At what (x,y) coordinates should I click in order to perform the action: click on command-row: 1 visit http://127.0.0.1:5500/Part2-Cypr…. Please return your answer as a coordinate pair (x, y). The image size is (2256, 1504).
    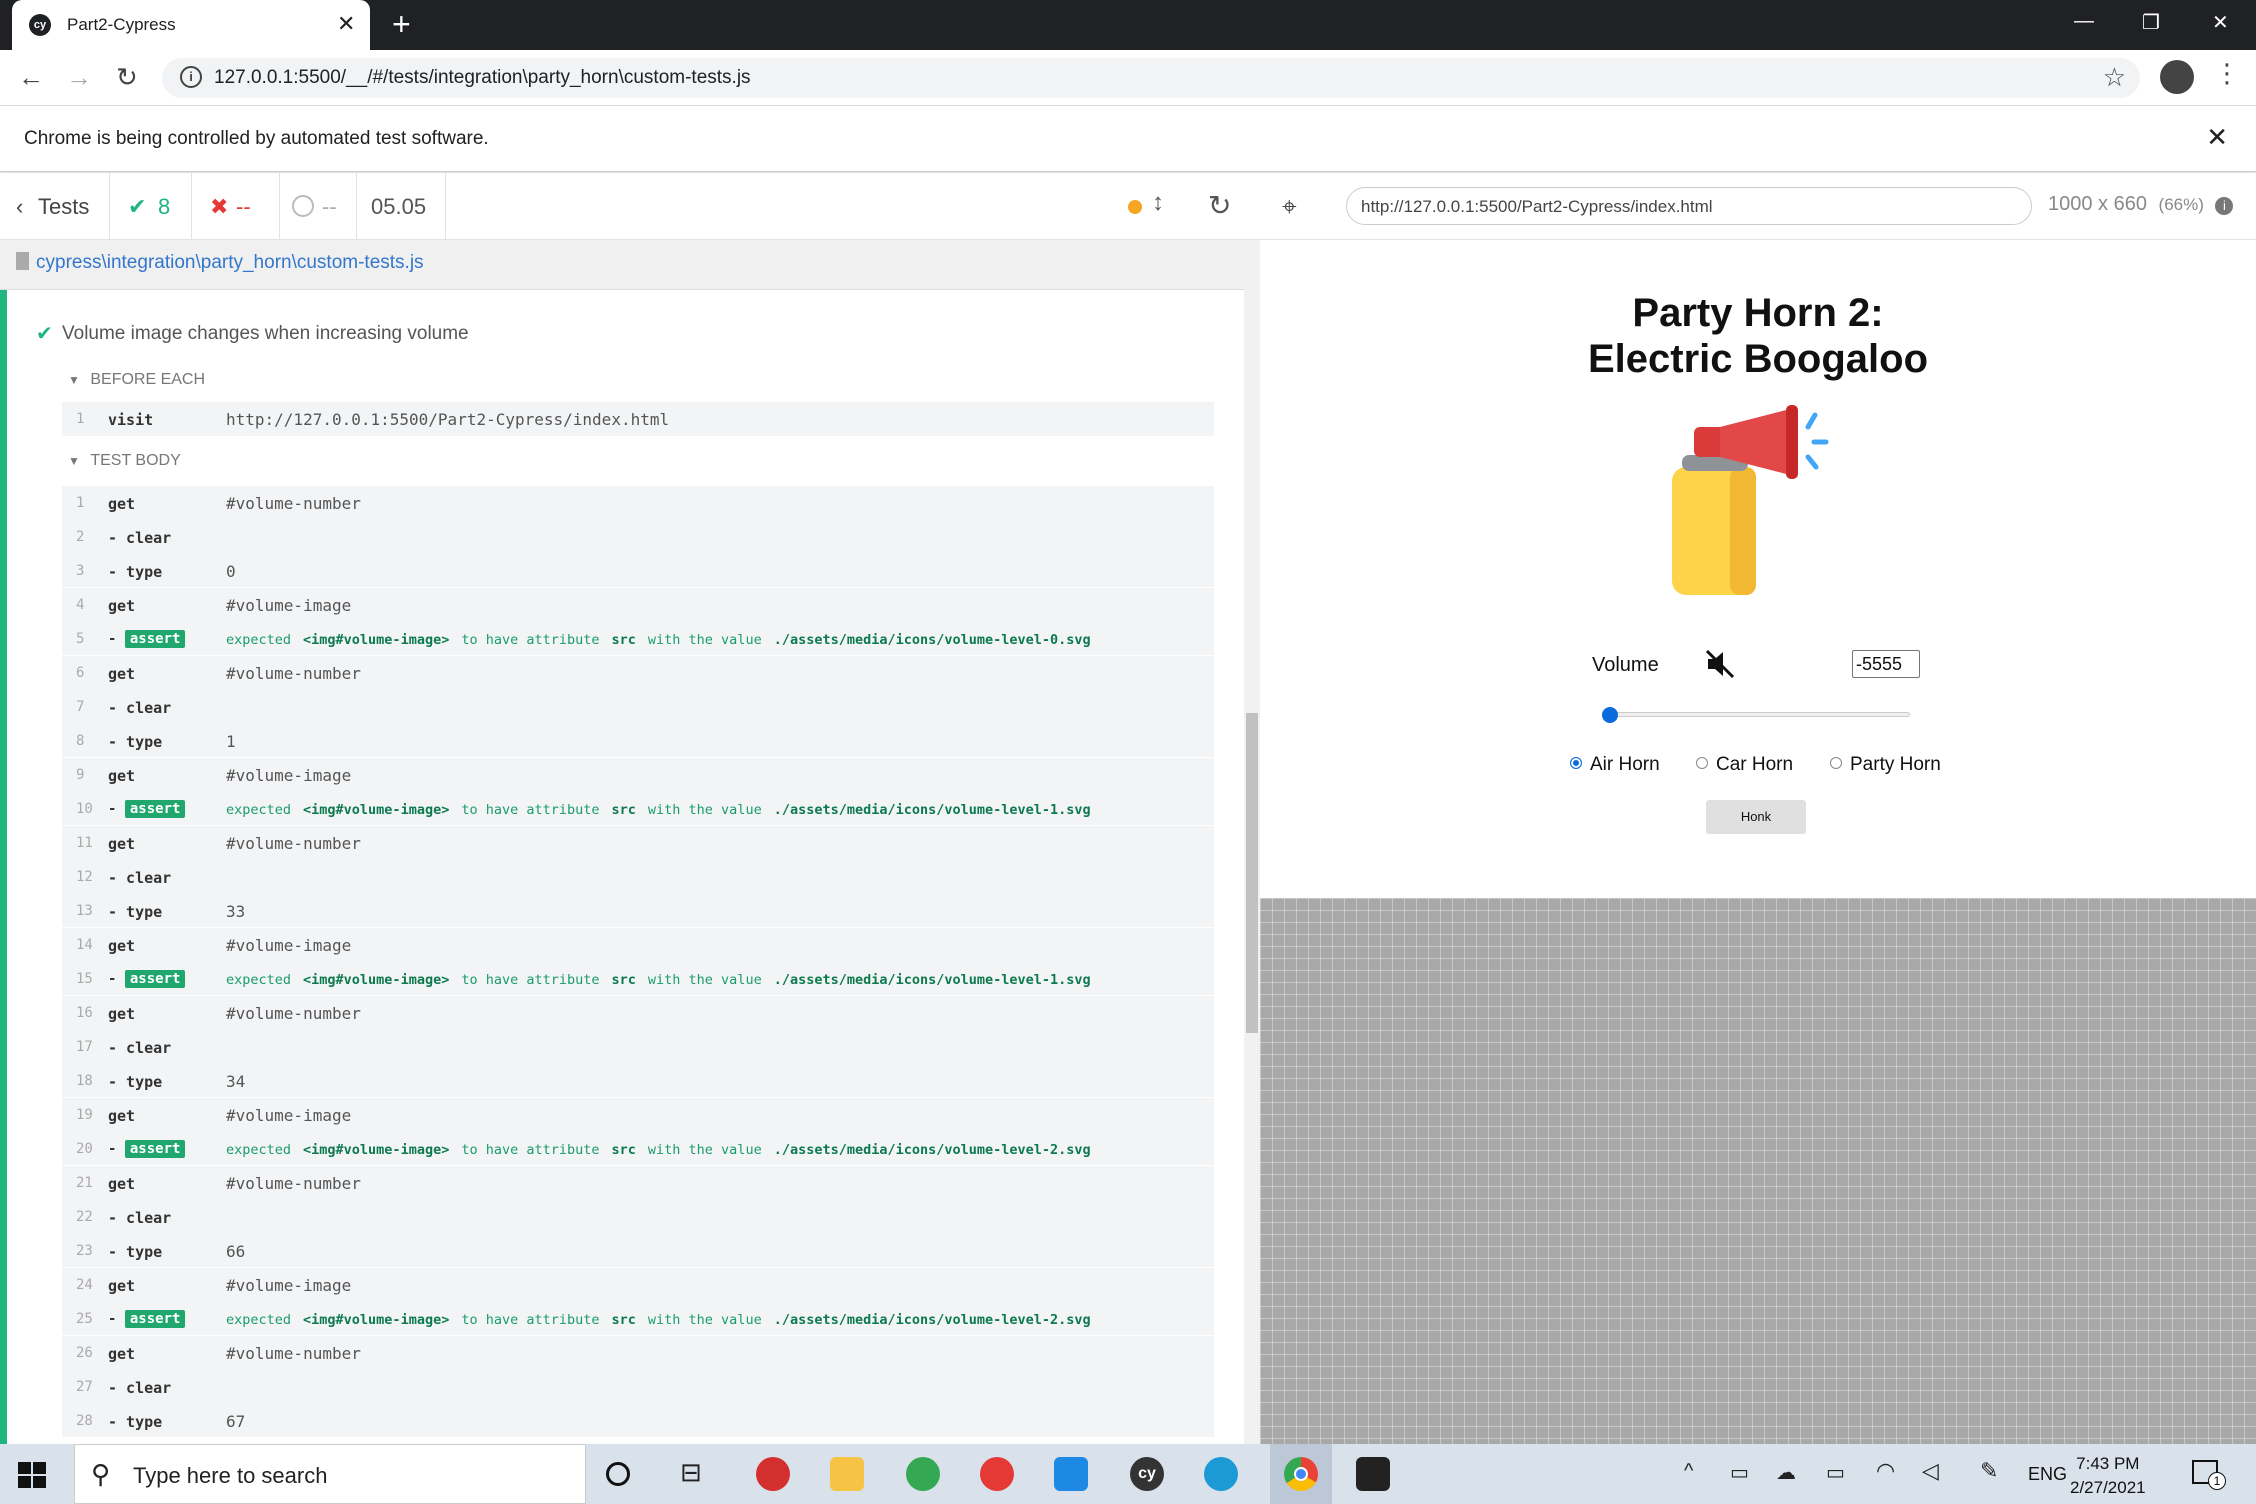
    Looking at the image, I should click on (638, 419).